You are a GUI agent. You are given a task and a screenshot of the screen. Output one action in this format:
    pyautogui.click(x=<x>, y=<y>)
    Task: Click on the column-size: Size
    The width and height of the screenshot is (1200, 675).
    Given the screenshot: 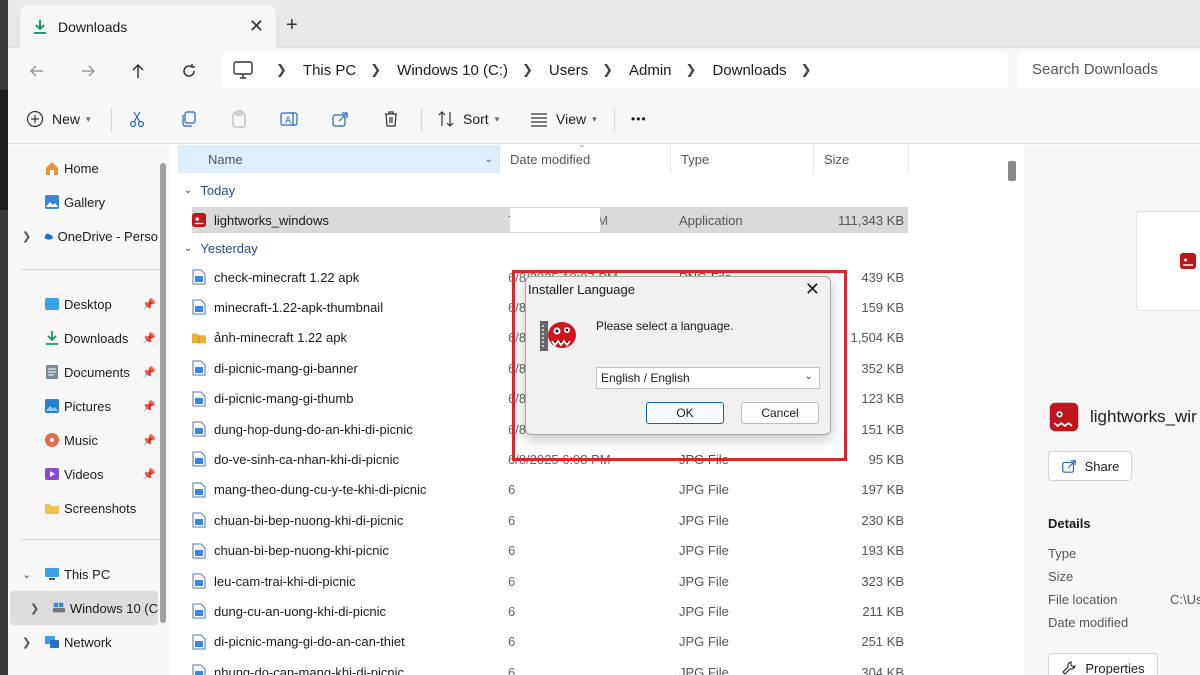 What is the action you would take?
    pyautogui.click(x=861, y=159)
    